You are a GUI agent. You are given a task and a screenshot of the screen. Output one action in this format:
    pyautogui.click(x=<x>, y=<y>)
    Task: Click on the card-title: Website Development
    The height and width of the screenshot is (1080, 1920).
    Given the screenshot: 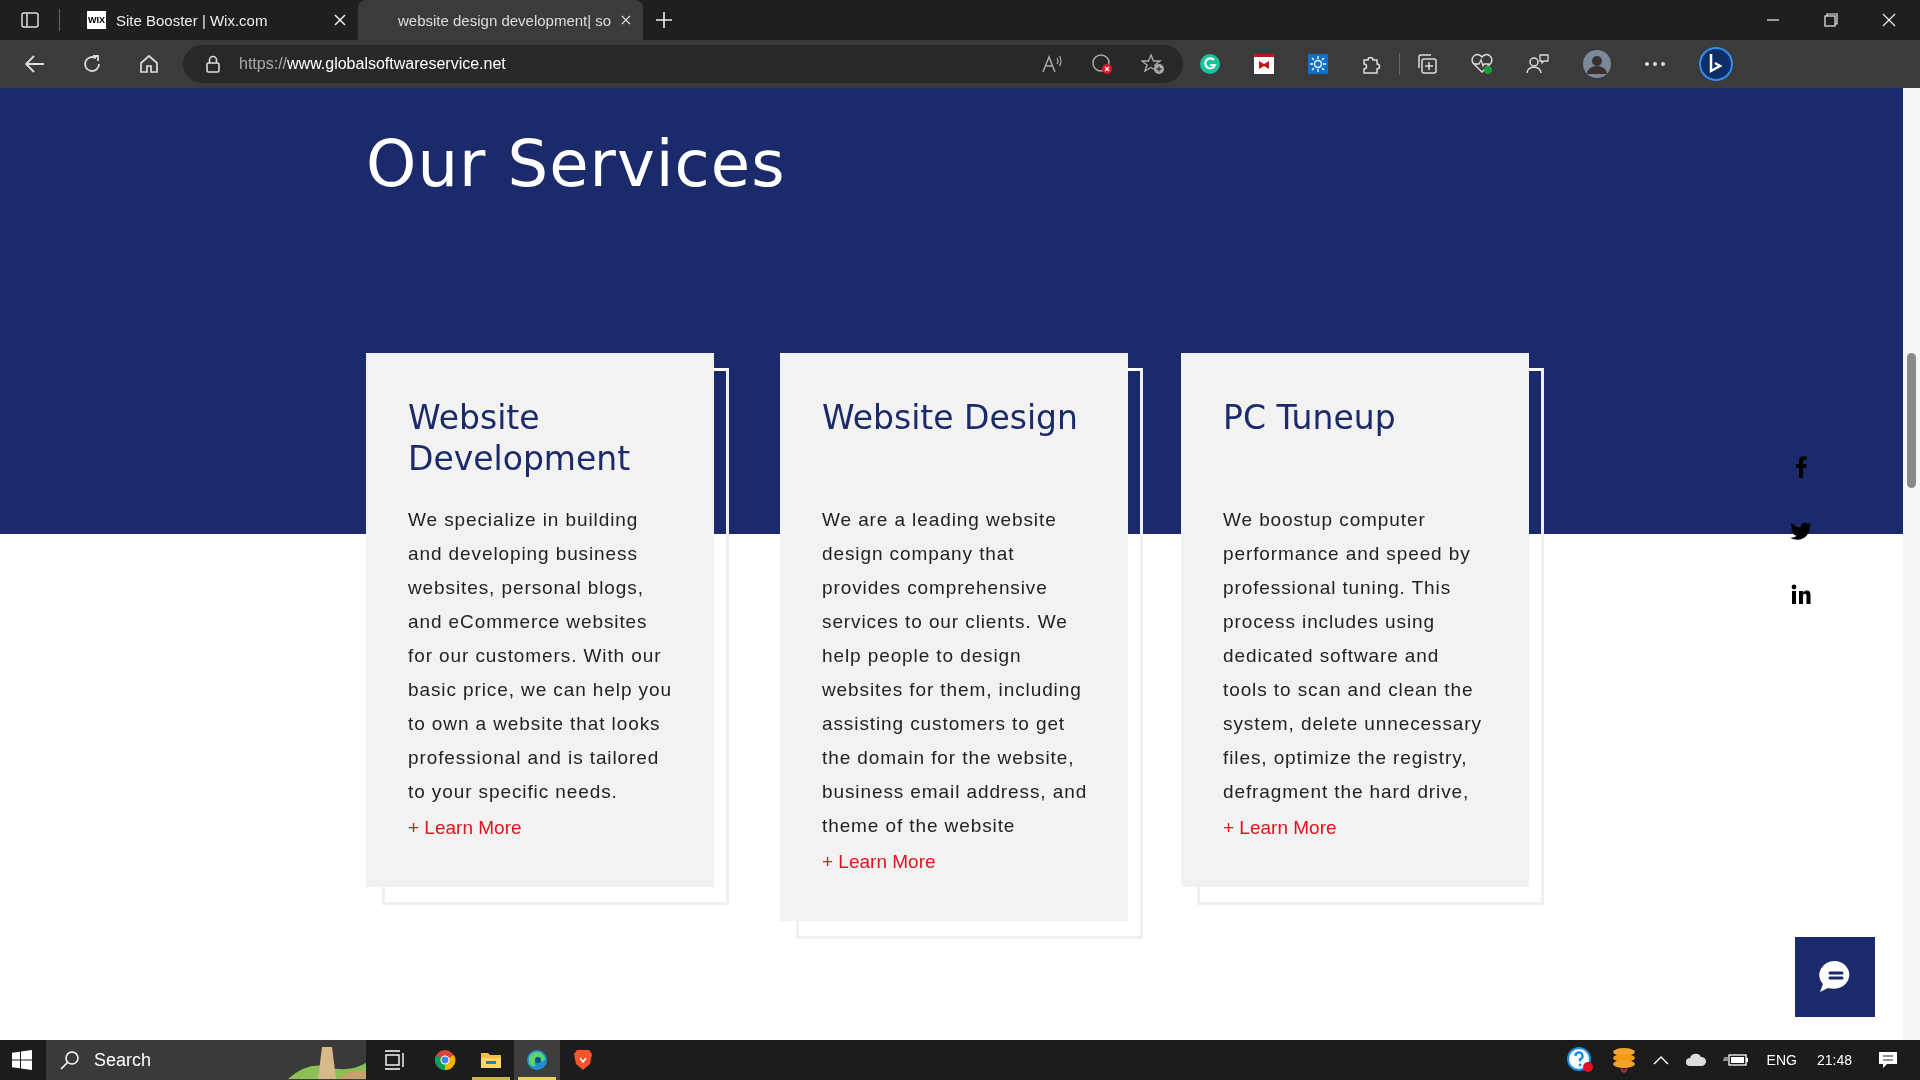 What is the action you would take?
    pyautogui.click(x=520, y=438)
    